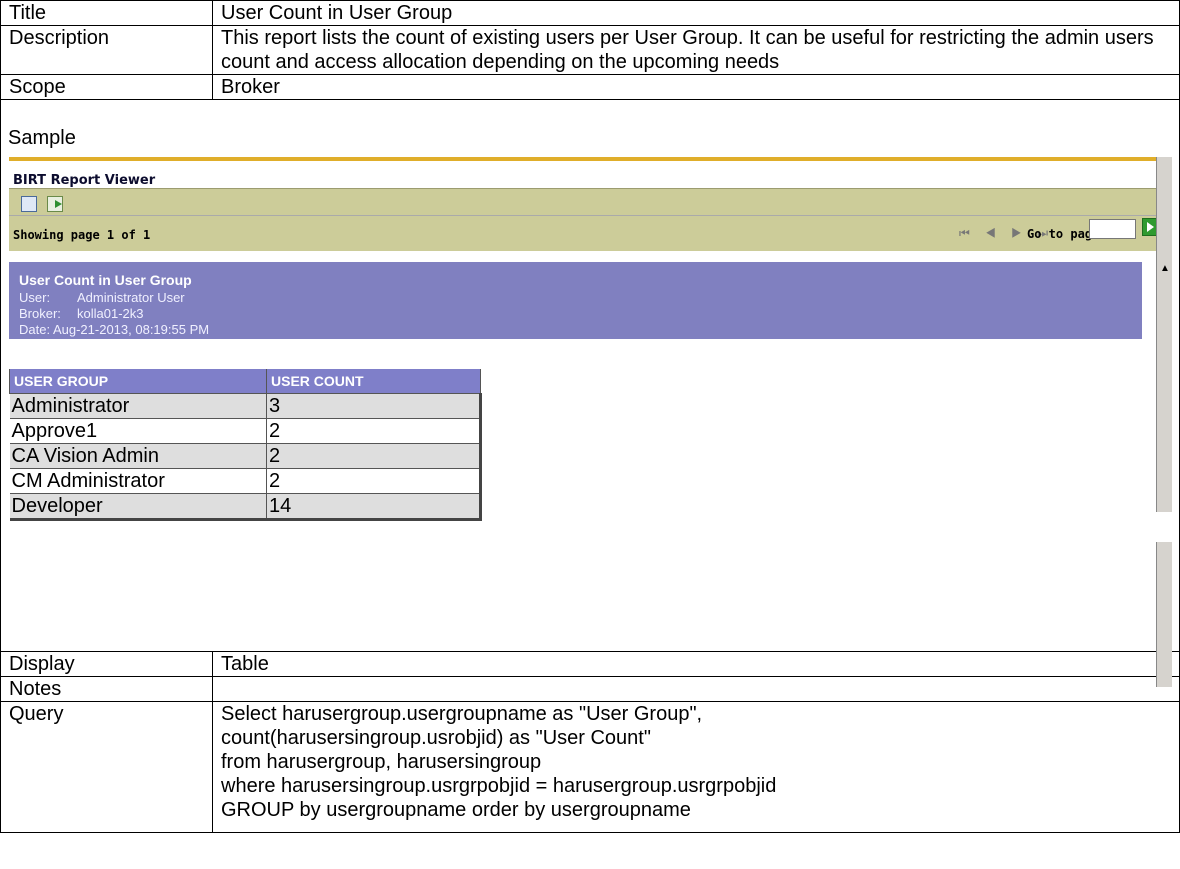 This screenshot has width=1180, height=869. What do you see at coordinates (55, 204) in the screenshot?
I see `export-icon` at bounding box center [55, 204].